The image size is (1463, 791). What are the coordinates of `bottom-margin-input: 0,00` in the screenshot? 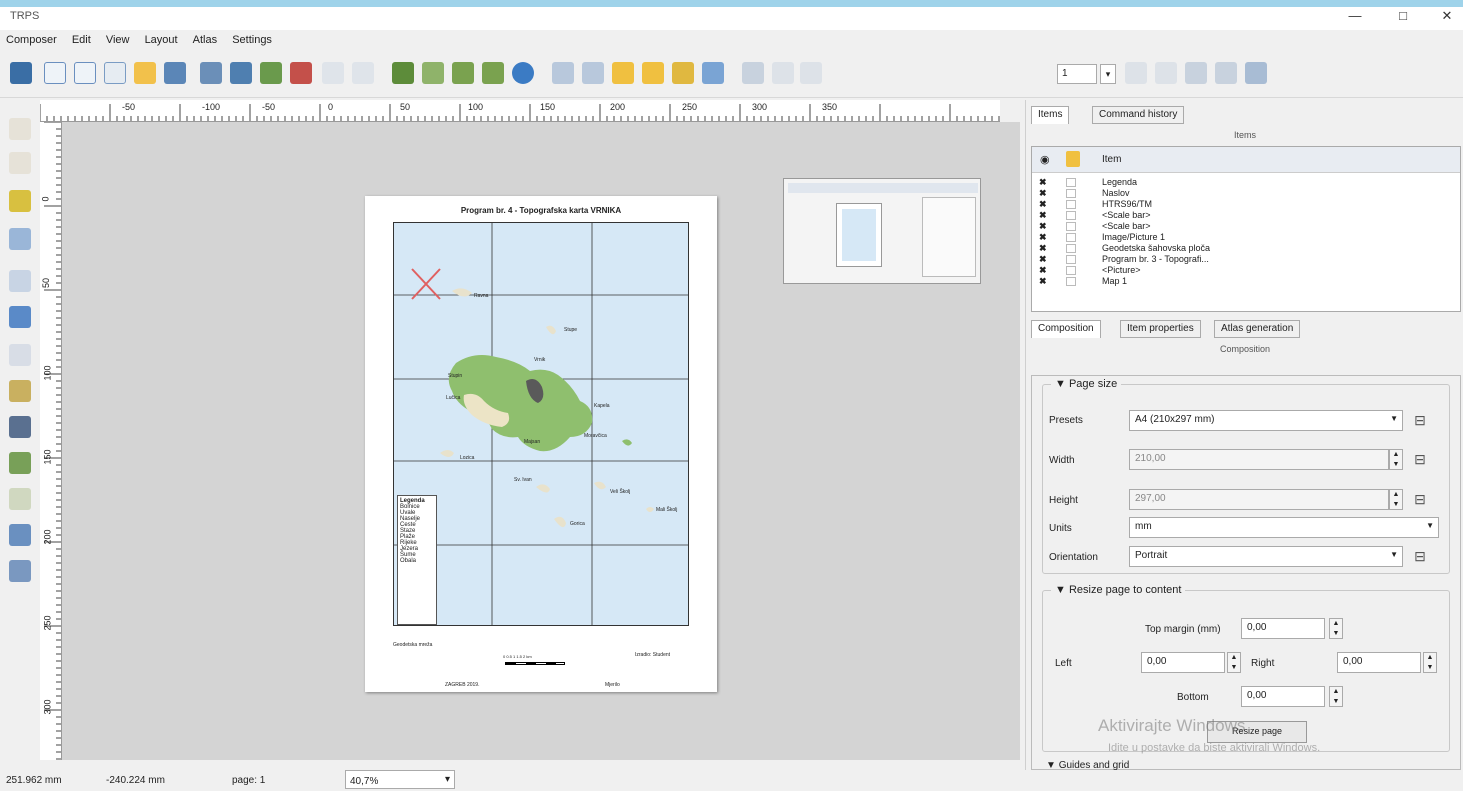 It's located at (1283, 696).